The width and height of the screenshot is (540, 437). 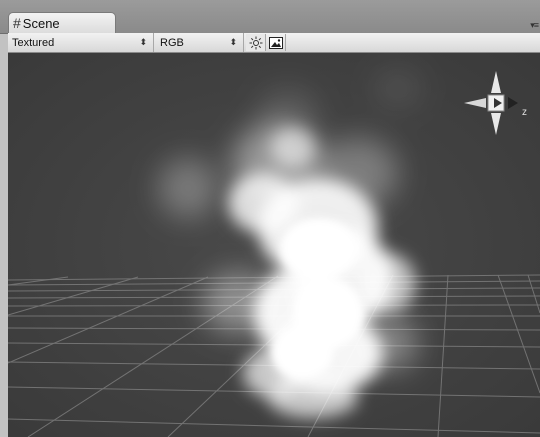 I want to click on tab-scene: # Scene, so click(x=62, y=22).